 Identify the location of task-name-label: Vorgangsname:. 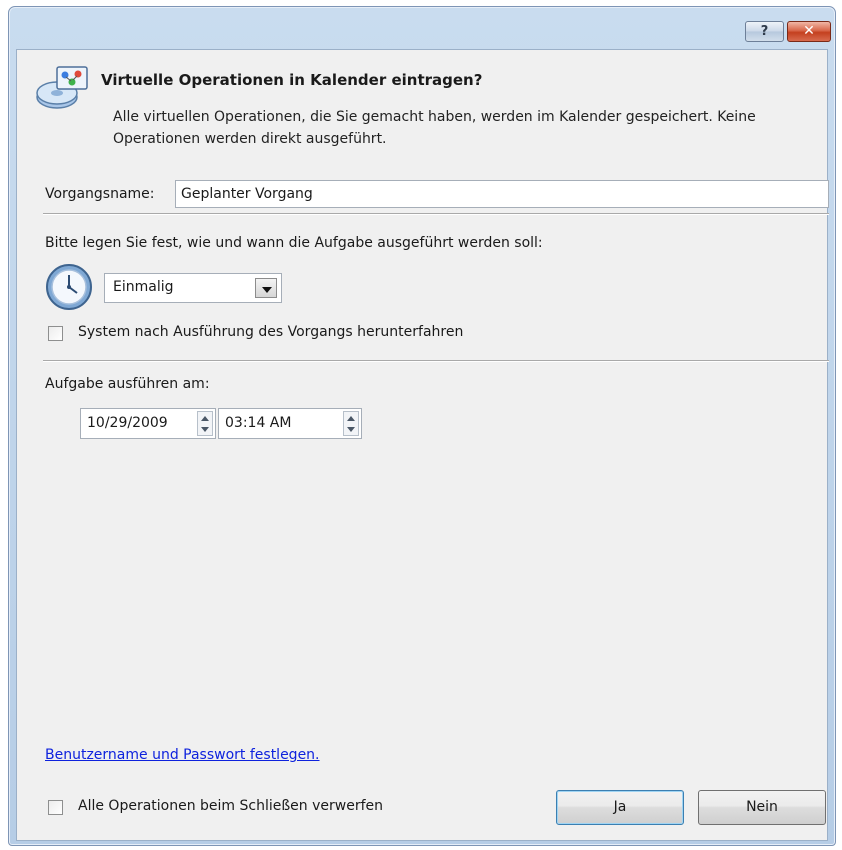
(100, 194).